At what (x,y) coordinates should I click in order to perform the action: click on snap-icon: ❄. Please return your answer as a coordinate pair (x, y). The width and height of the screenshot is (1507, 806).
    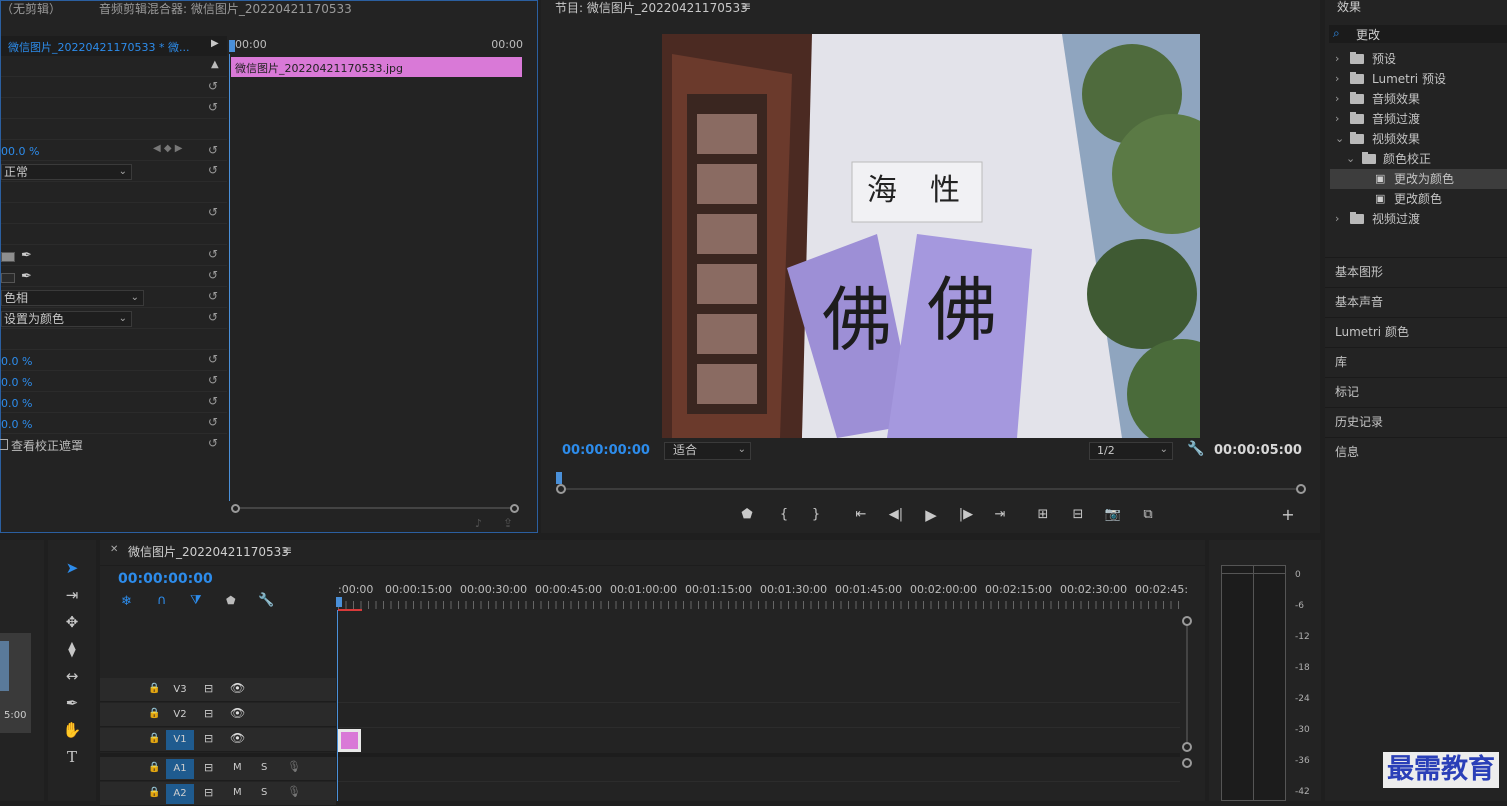
    Looking at the image, I should click on (126, 601).